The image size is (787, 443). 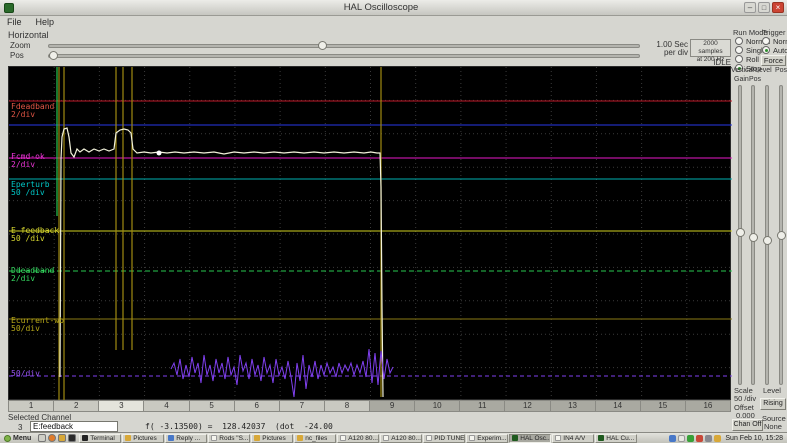 What do you see at coordinates (753, 237) in the screenshot?
I see `vertical-pos-slider-handle` at bounding box center [753, 237].